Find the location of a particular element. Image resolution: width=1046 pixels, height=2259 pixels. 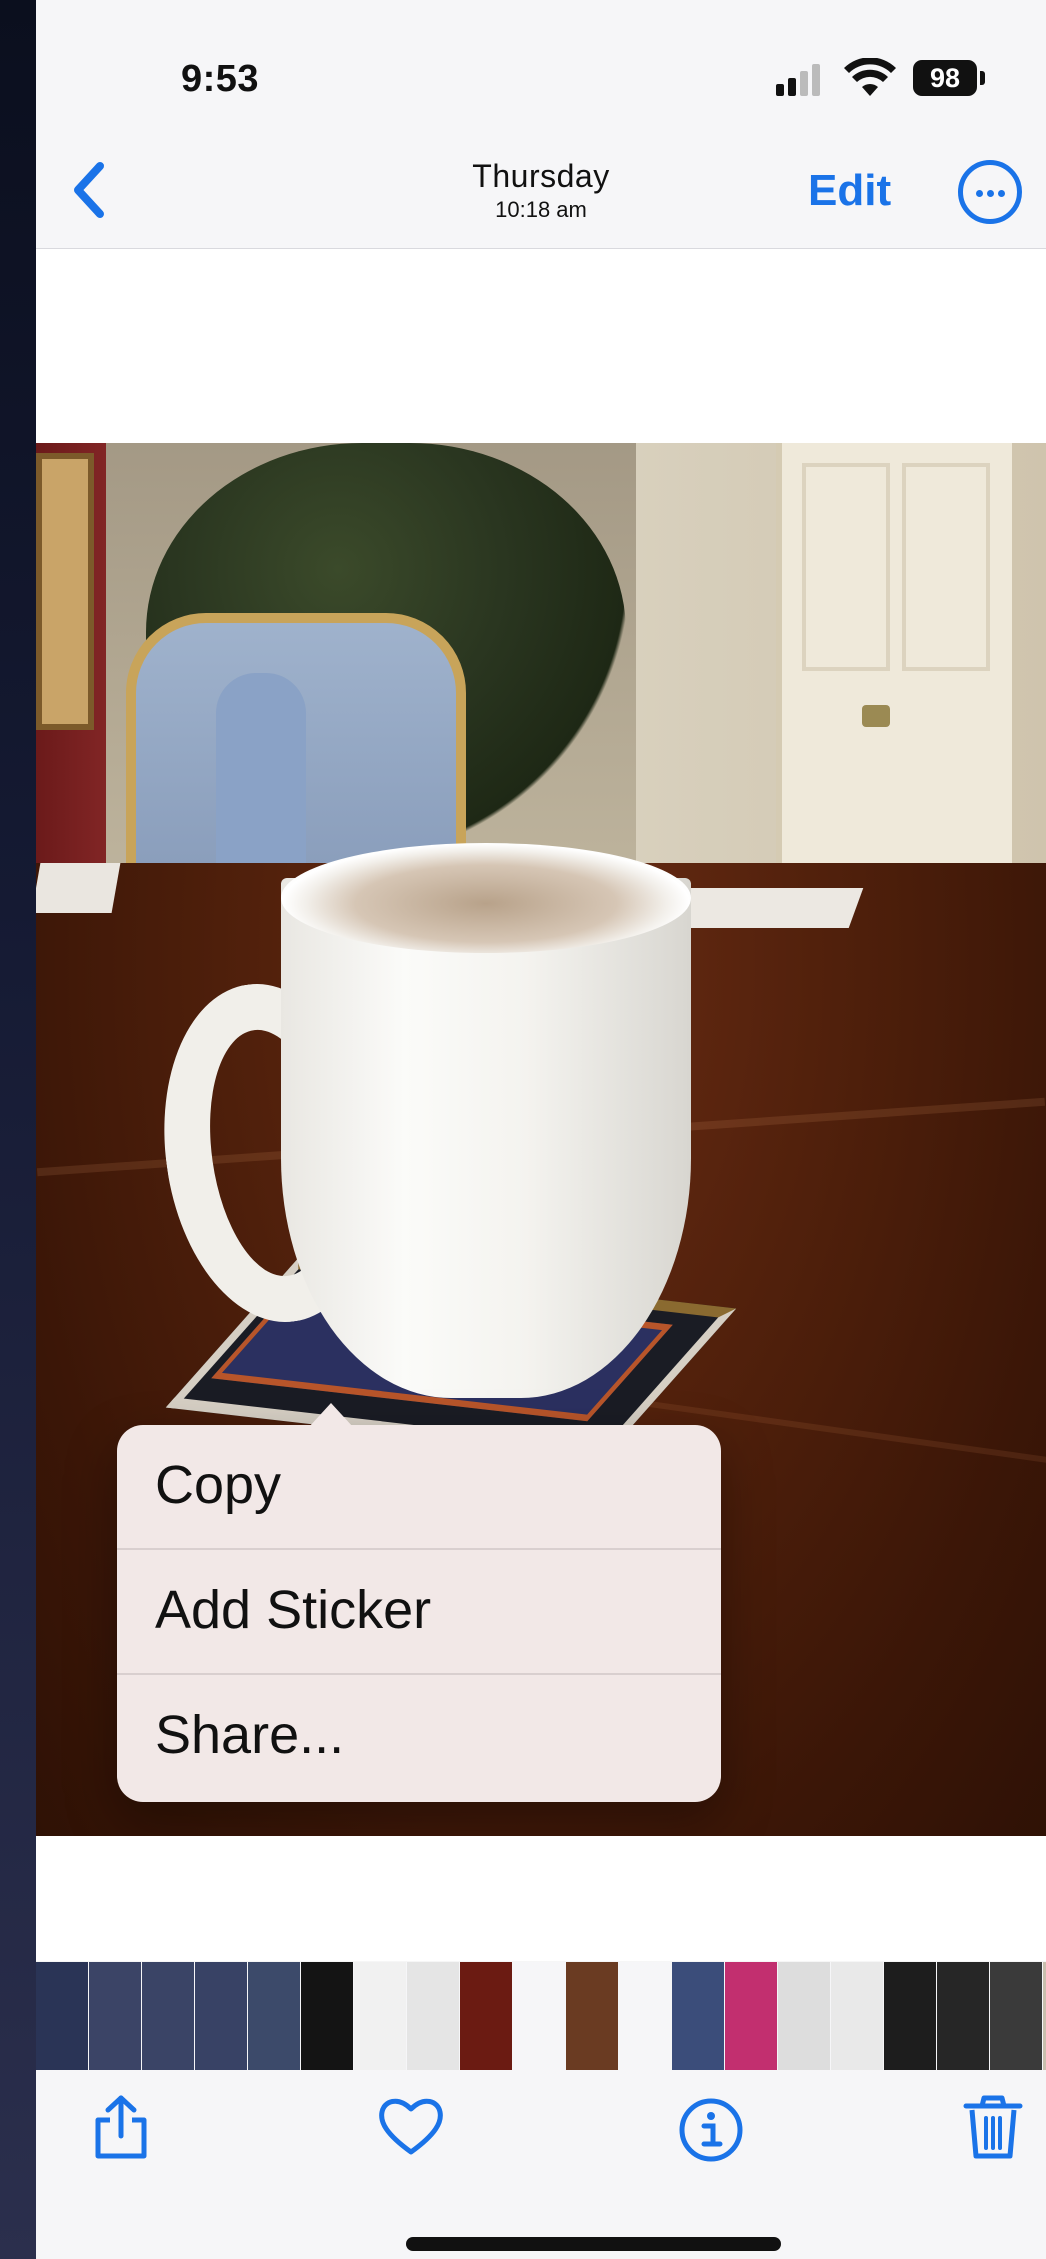

top-chrome: 9:53 98 Thursday 10:18 am Edit is located at coordinates (541, 124).